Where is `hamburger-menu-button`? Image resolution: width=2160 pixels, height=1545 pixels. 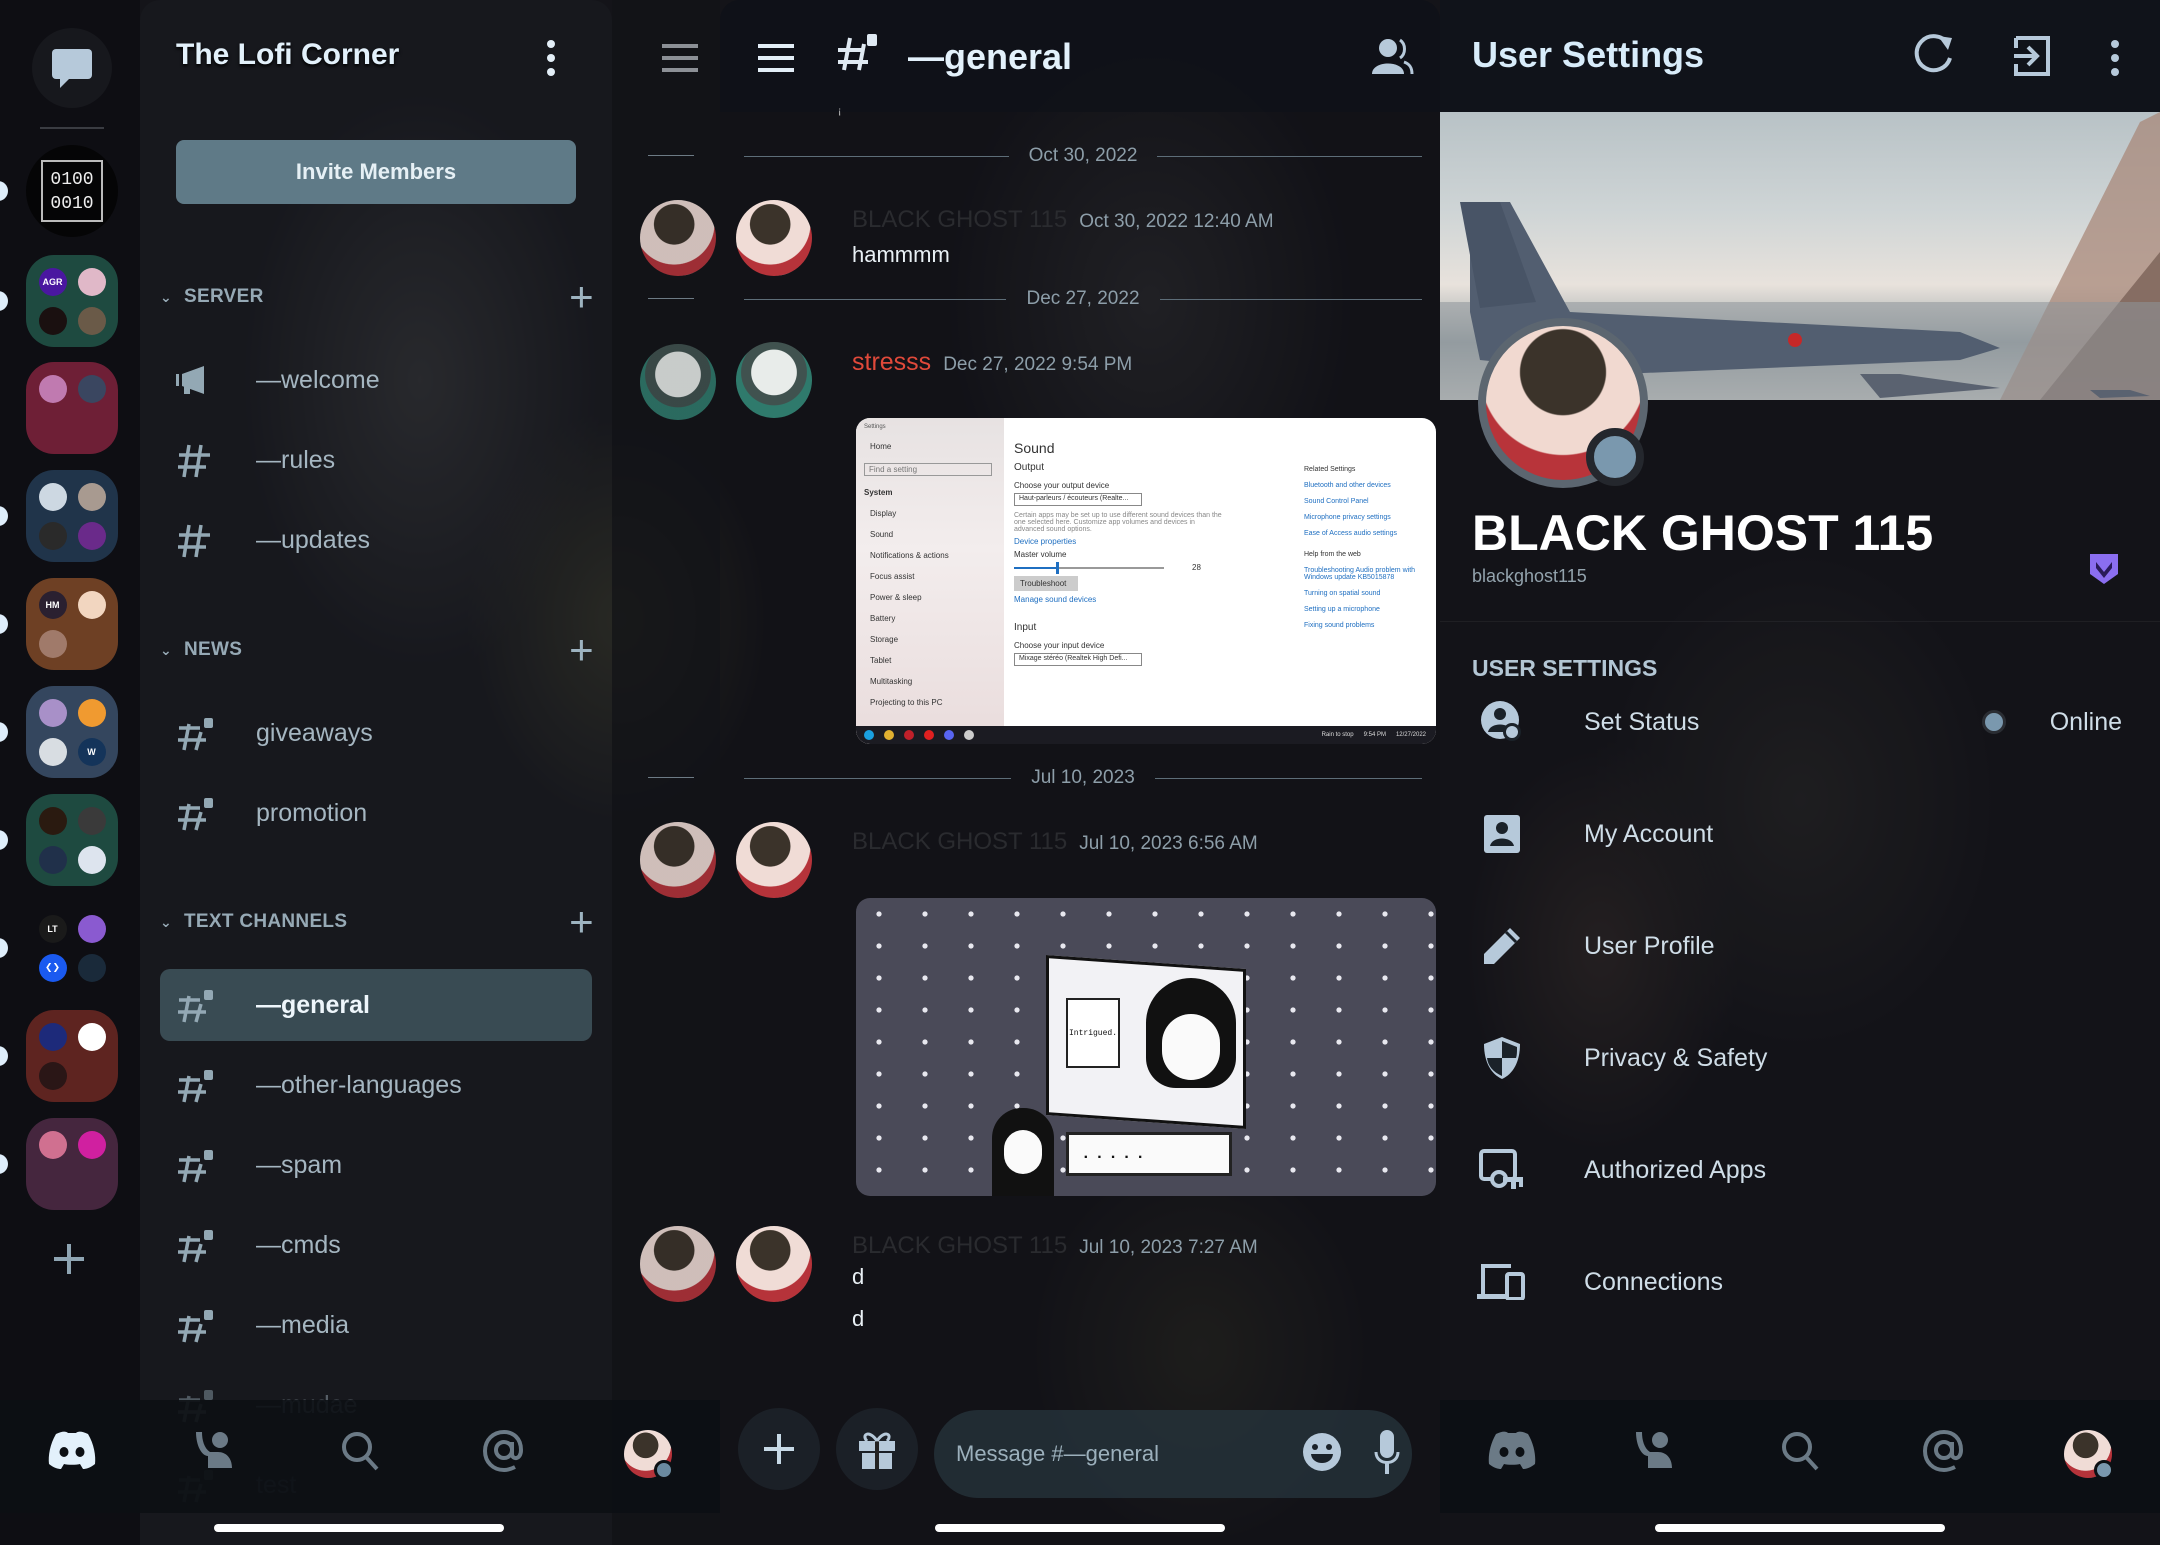 hamburger-menu-button is located at coordinates (776, 62).